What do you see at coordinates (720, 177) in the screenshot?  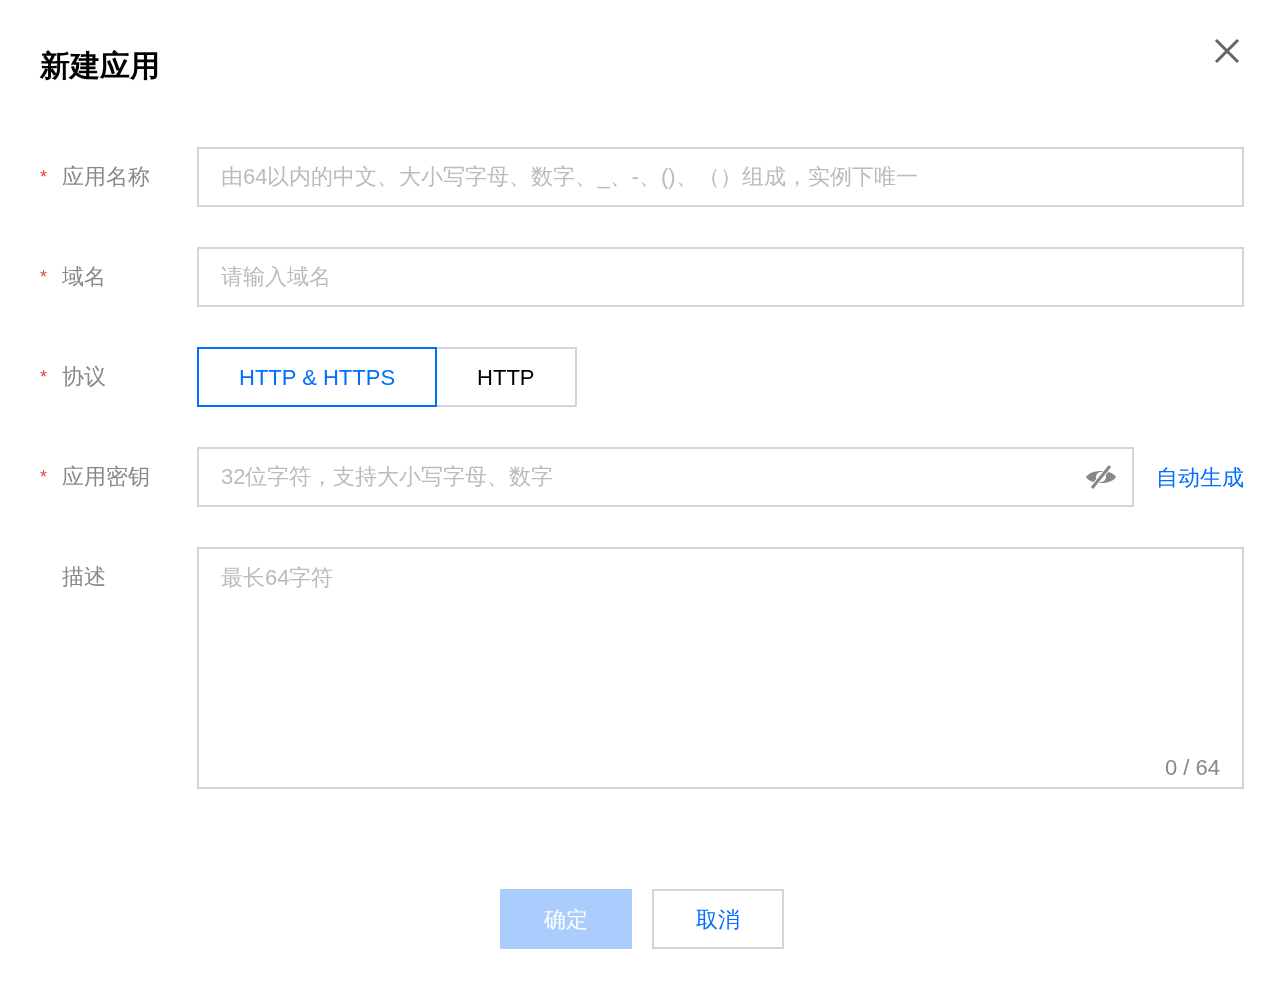 I see `input-field: 由64以内的中文、大小写字母、数字、_、-、()、（）组成，实例下唯一` at bounding box center [720, 177].